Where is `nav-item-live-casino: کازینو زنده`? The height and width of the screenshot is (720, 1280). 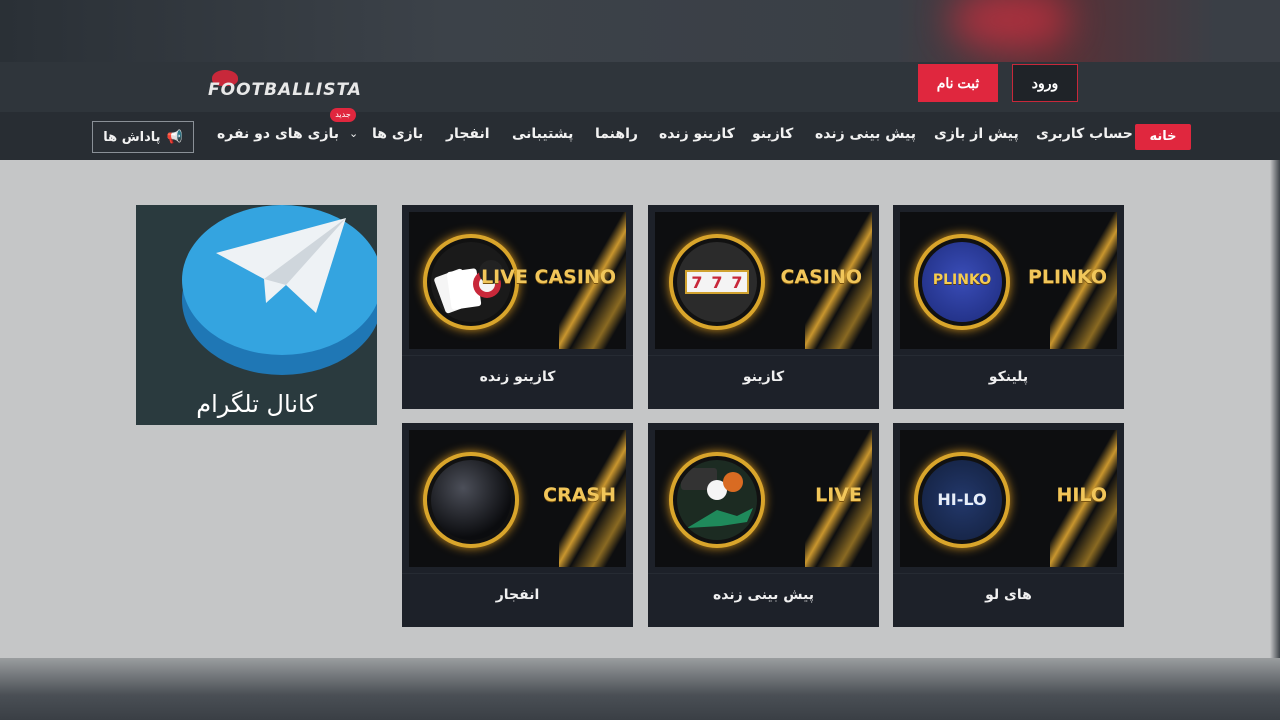 nav-item-live-casino: کازینو زنده is located at coordinates (697, 134).